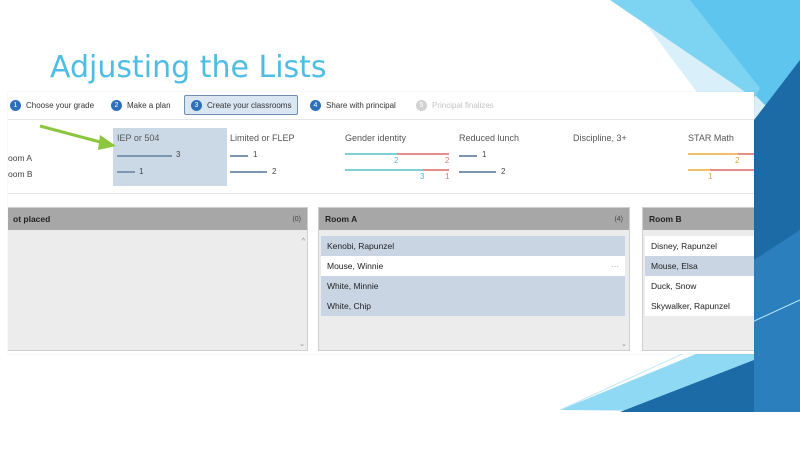  Describe the element at coordinates (489, 138) in the screenshot. I see `metric-reduced-lunch: Reduced lunch` at that location.